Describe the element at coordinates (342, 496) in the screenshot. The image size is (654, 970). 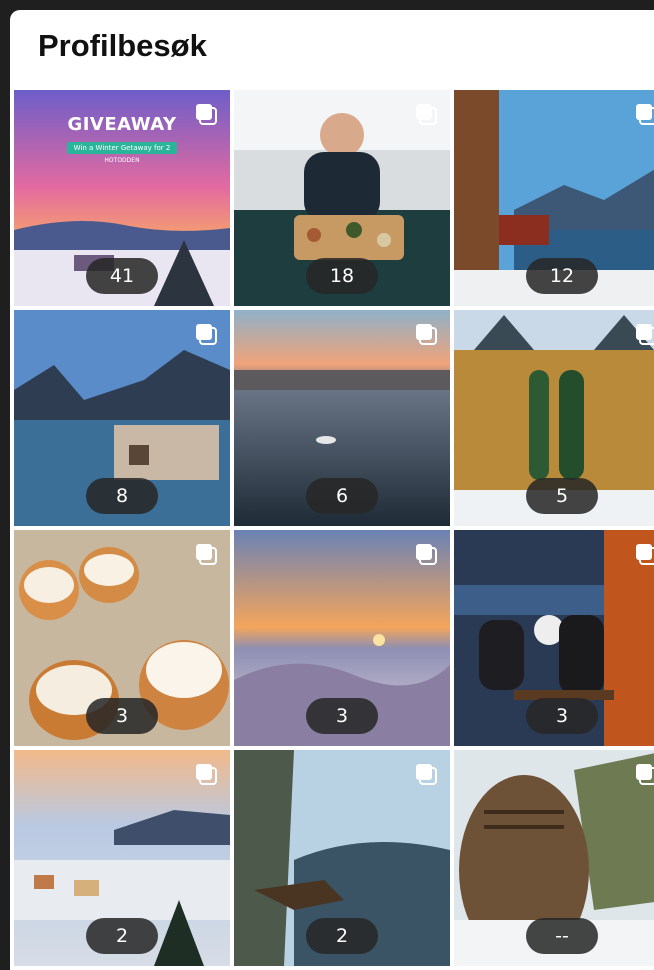
I see `visit-count-badge: 6` at that location.